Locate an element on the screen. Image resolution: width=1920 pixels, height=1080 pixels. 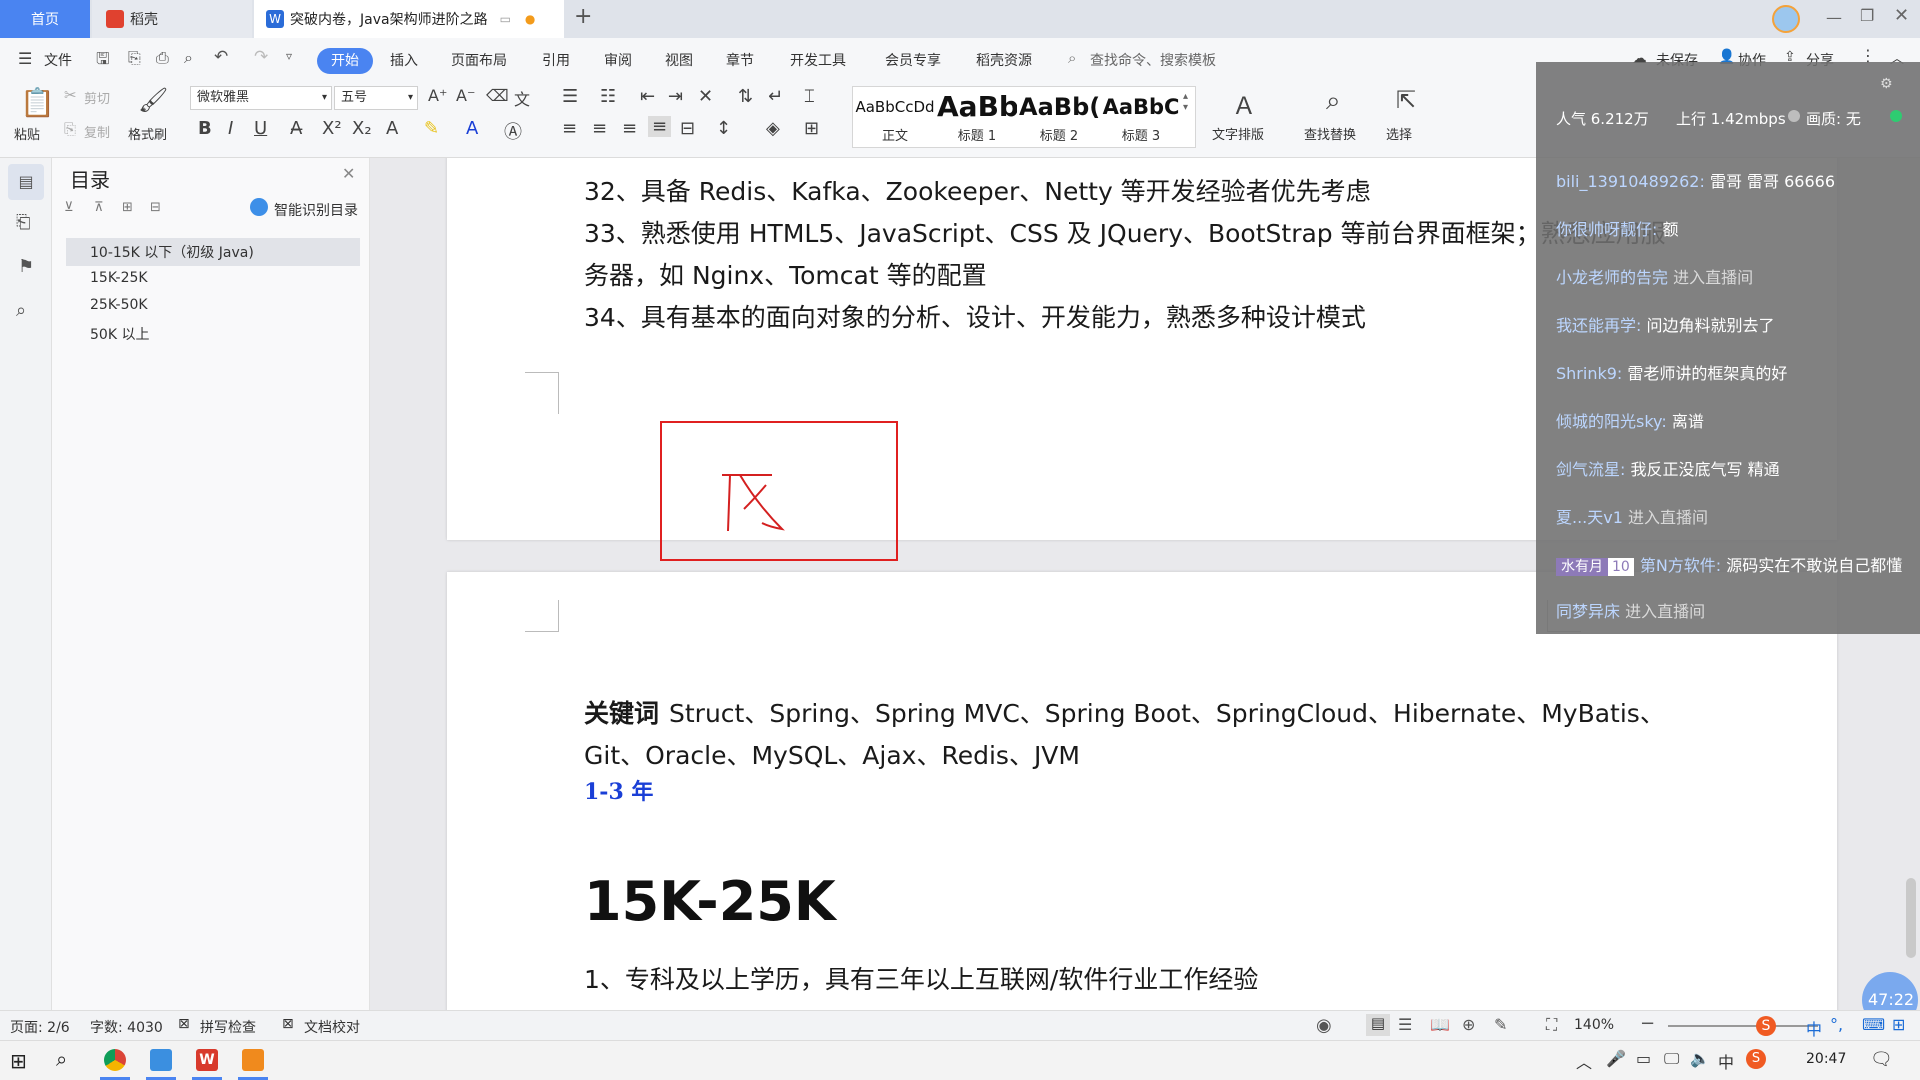
clear-format-icon: ⌫ is located at coordinates (497, 95).